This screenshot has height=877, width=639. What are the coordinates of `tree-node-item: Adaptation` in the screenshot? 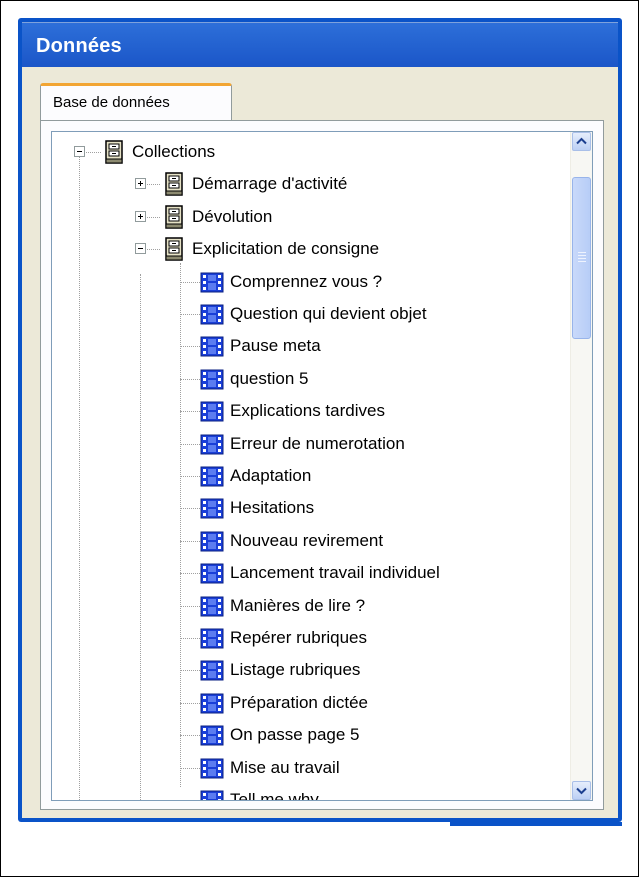 It's located at (270, 476).